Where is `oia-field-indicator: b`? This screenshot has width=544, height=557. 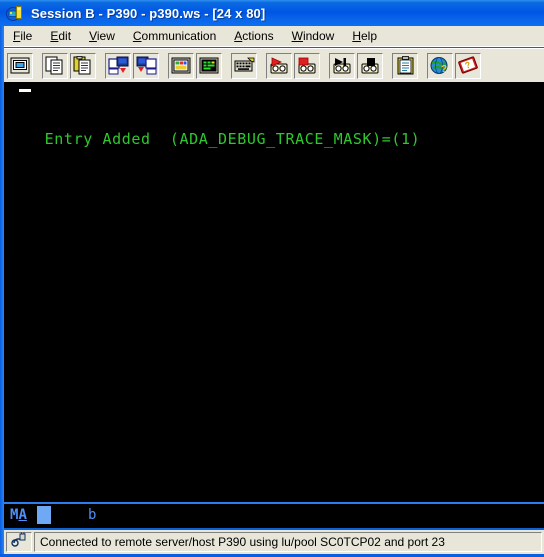
oia-field-indicator: b is located at coordinates (92, 515).